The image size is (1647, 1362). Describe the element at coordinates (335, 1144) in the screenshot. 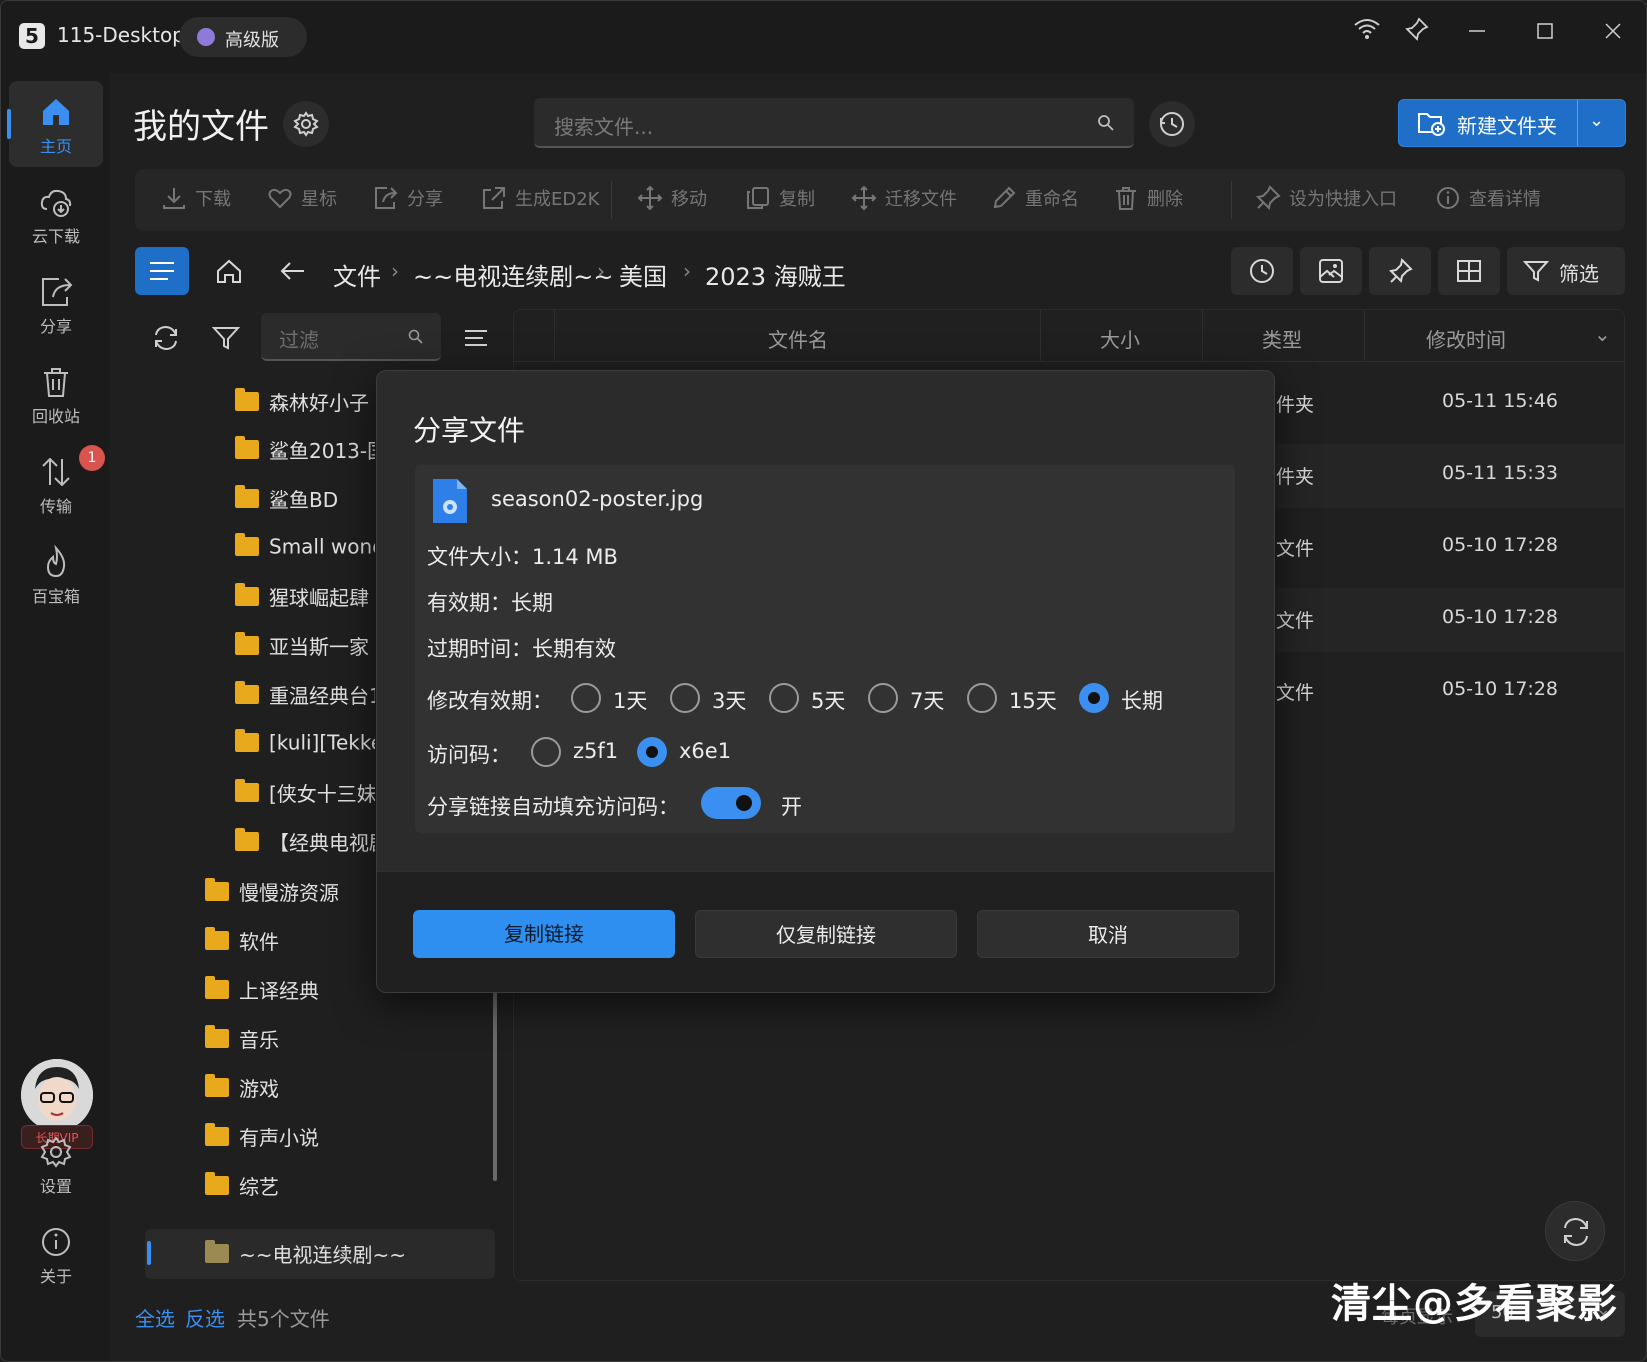

I see `tree-item: 有声小说` at that location.